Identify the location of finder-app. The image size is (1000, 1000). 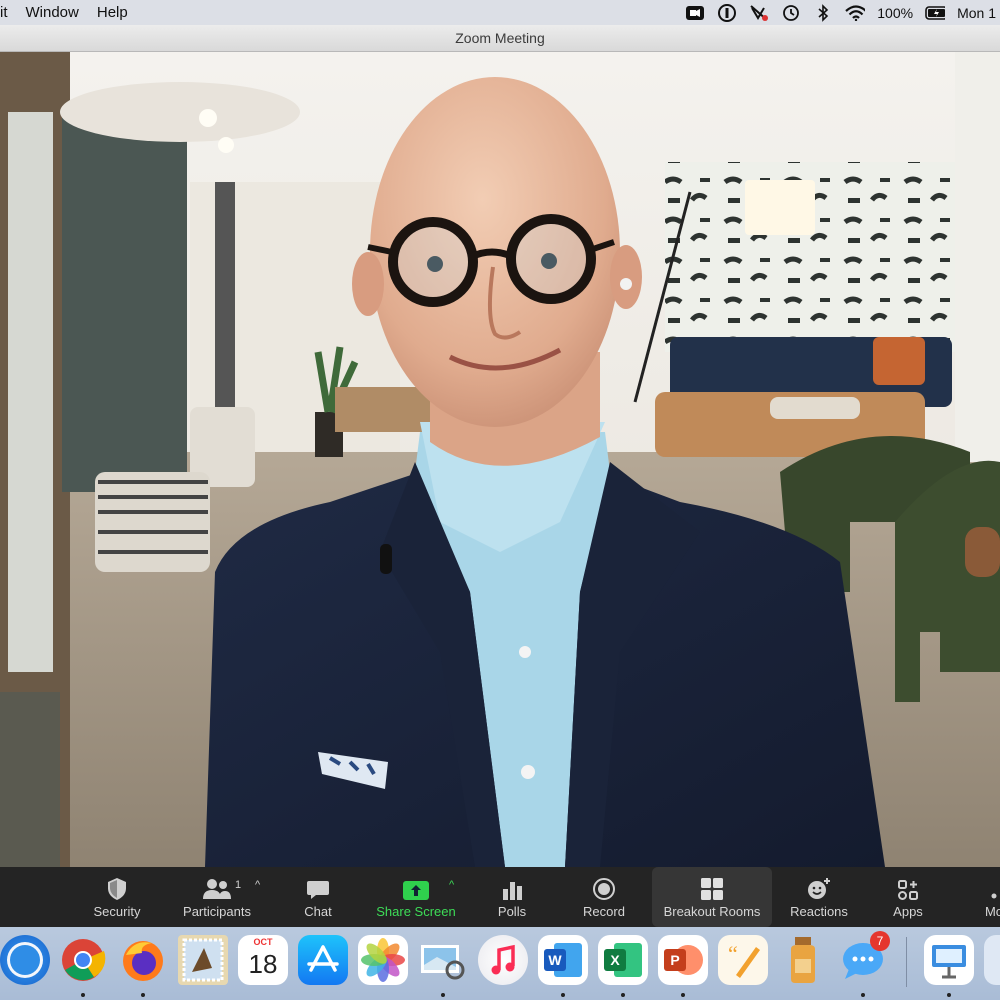
(992, 960).